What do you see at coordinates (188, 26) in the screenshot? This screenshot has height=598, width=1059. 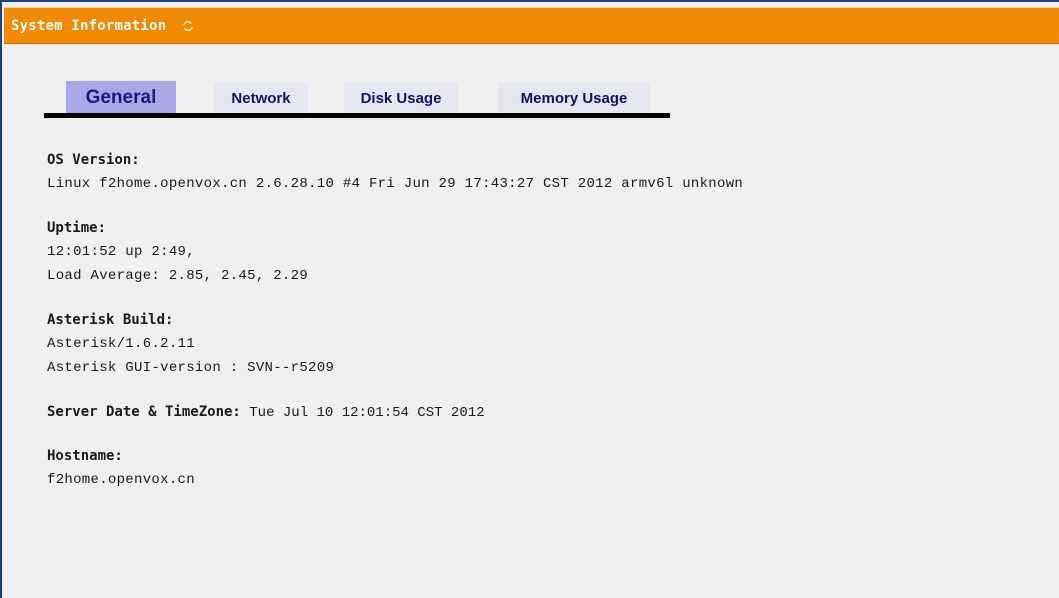 I see `refresh-icon` at bounding box center [188, 26].